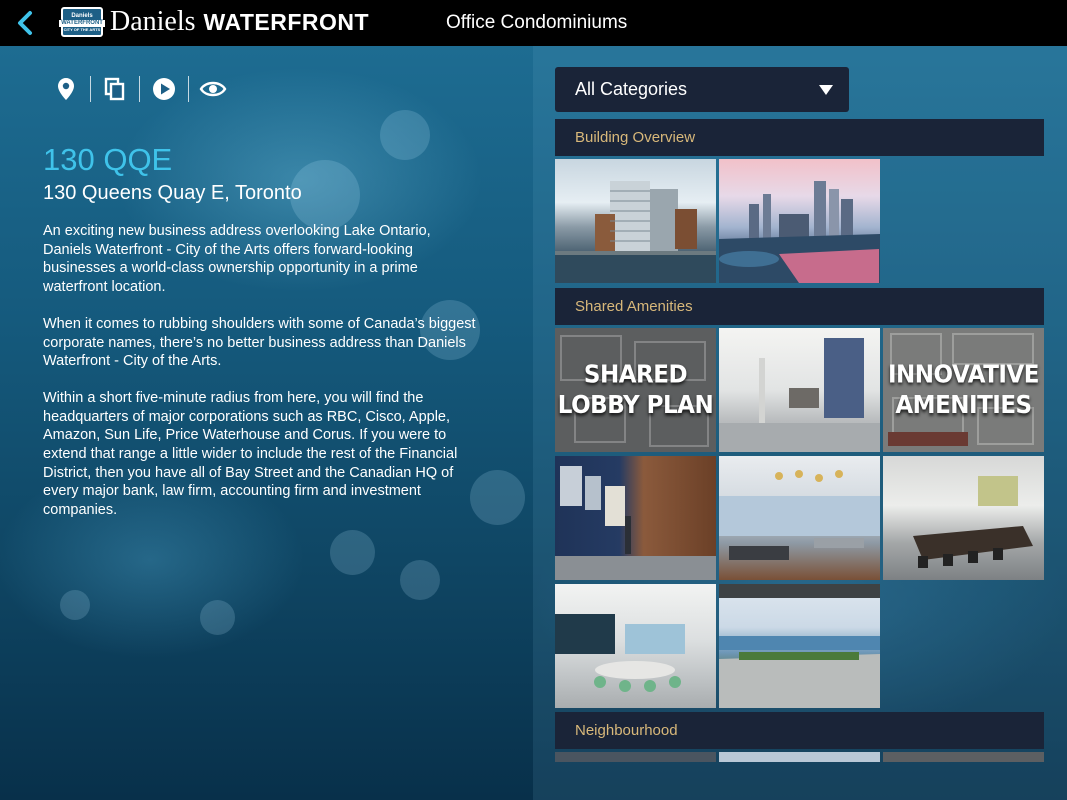 This screenshot has height=800, width=1067. I want to click on section-header-building-overview: Building Overview, so click(799, 137).